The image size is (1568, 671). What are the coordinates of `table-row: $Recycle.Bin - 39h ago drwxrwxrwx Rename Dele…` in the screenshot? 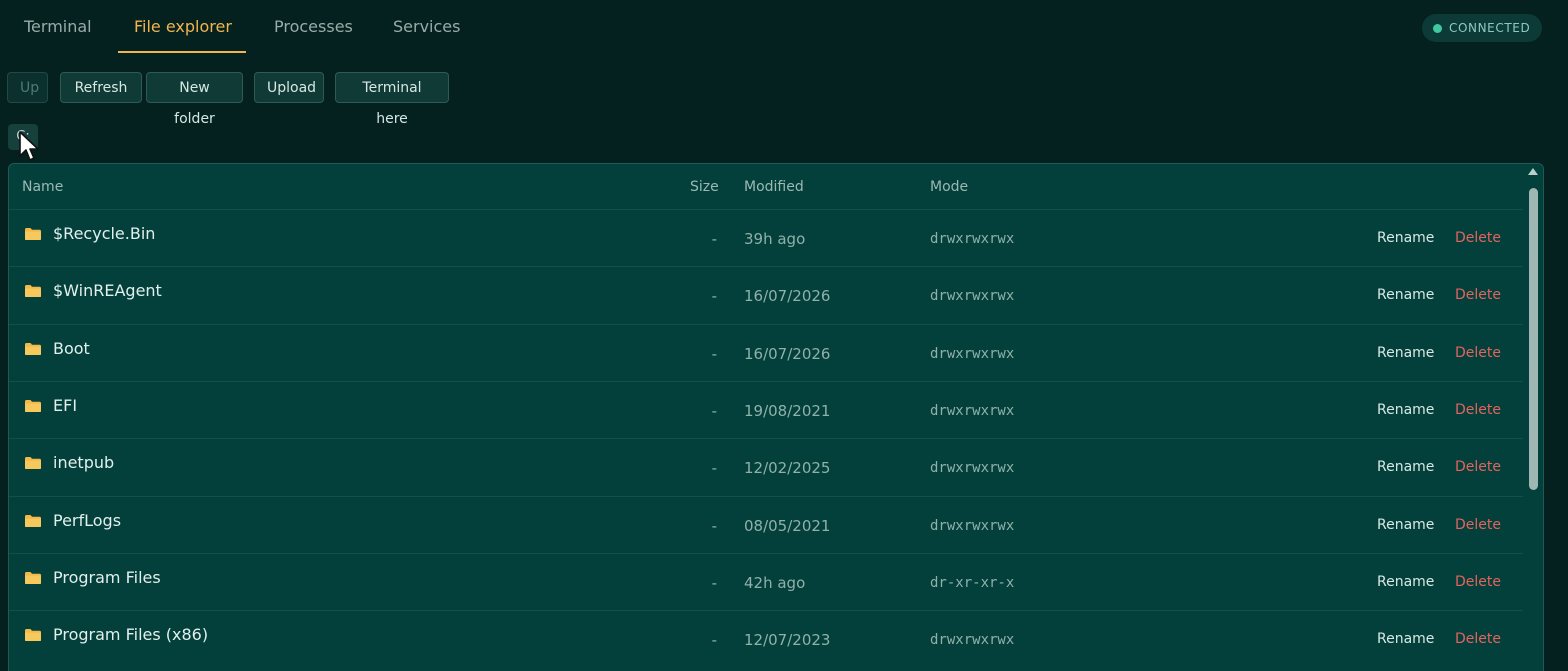 It's located at (766, 238).